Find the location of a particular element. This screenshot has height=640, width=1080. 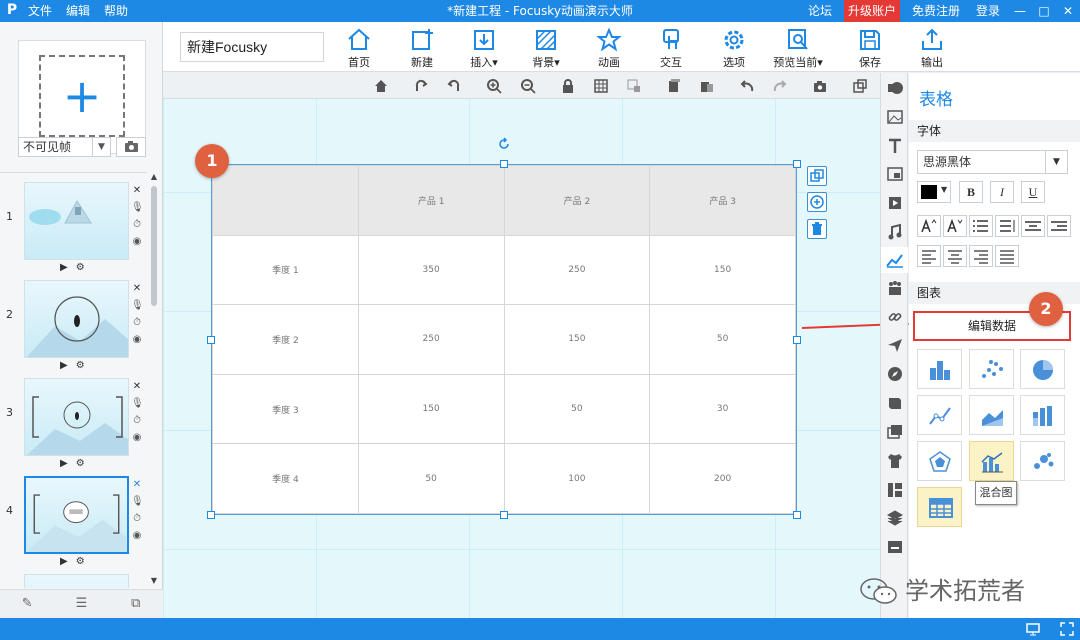

chart-type-bubble is located at coordinates (1042, 461).